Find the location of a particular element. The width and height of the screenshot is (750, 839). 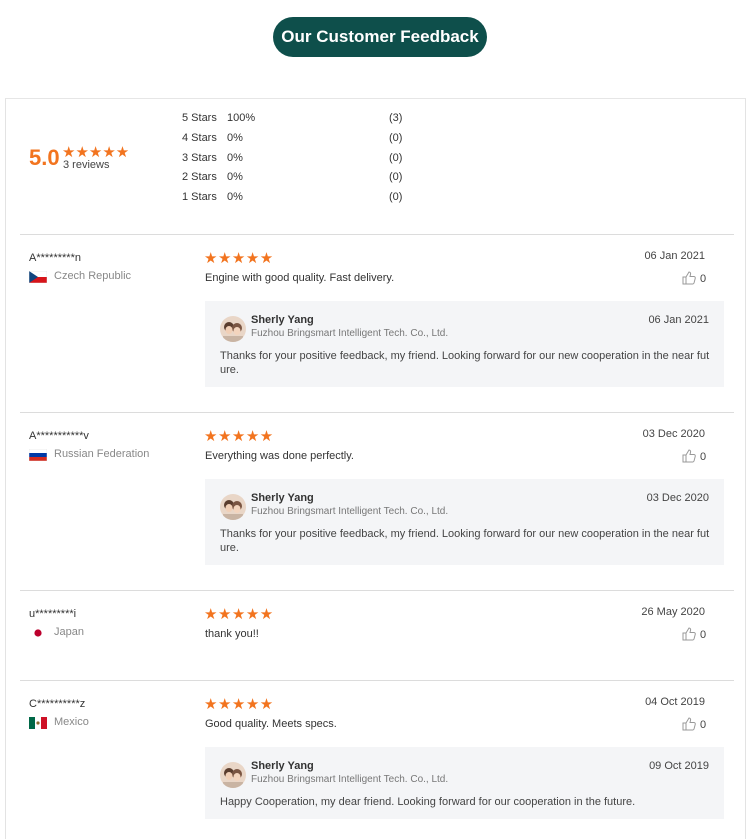

header: Our Customer Feedback is located at coordinates (375, 49).